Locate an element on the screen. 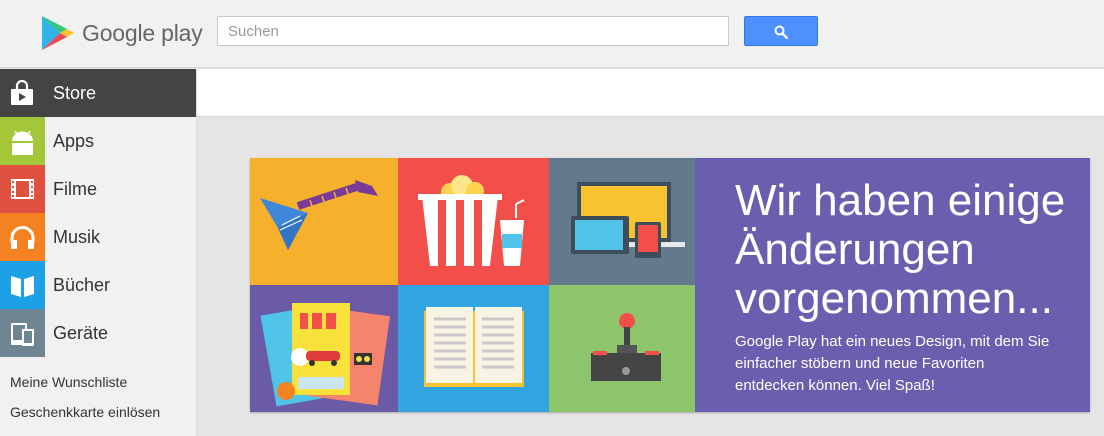  google-play-logo: Google play is located at coordinates (125, 33).